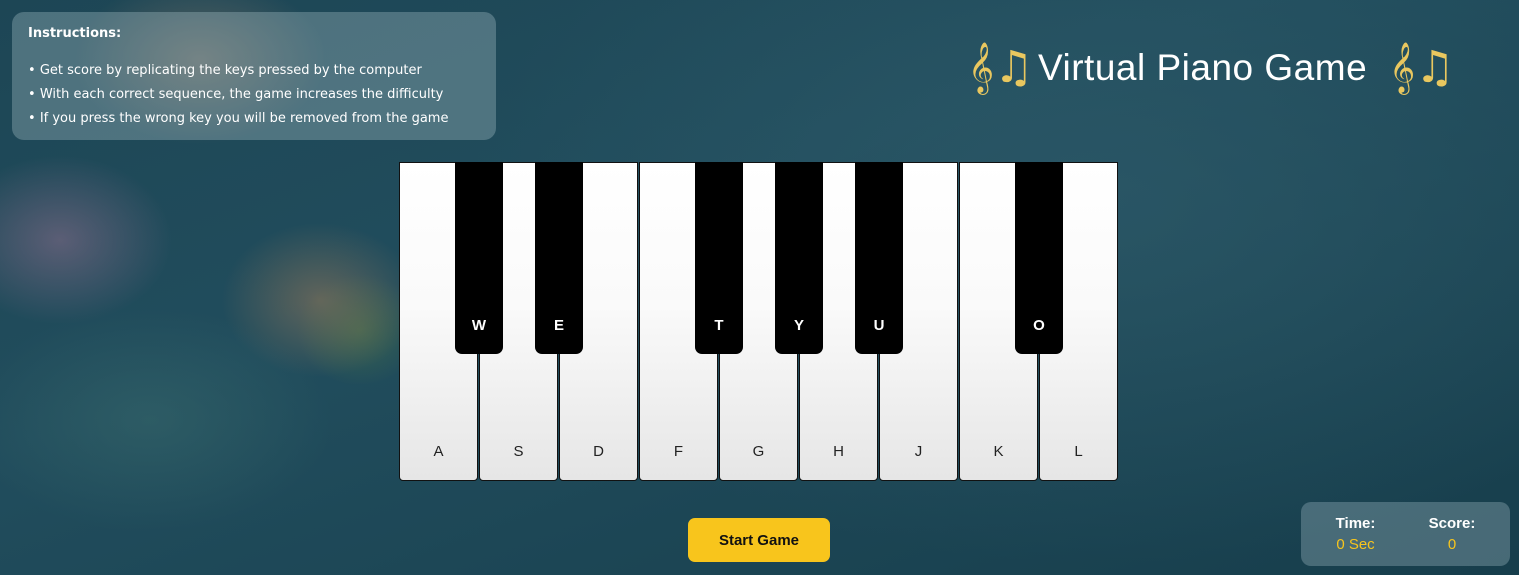 This screenshot has height=575, width=1519. Describe the element at coordinates (438, 451) in the screenshot. I see `key-label: A` at that location.